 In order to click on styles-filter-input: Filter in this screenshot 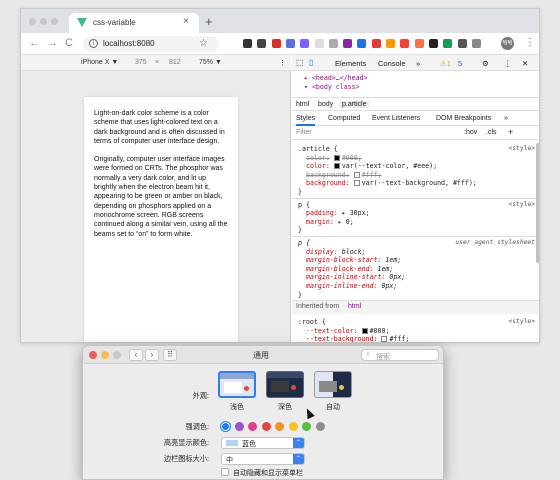, I will do `click(304, 132)`.